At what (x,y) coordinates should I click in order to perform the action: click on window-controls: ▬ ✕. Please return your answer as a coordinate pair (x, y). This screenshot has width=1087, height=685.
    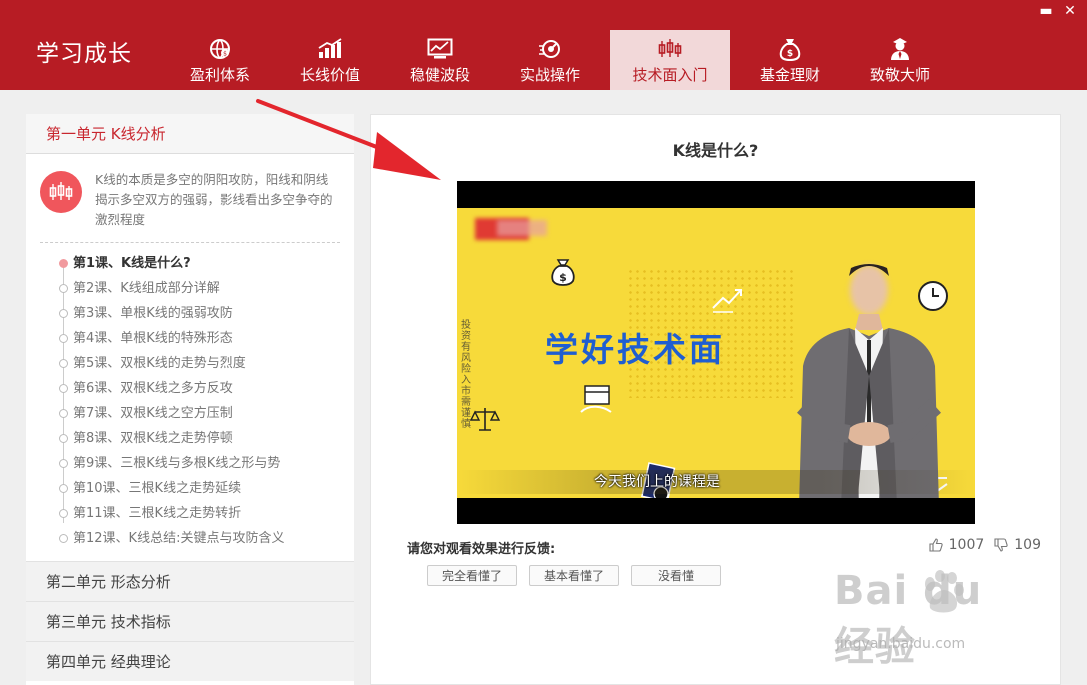
    Looking at the image, I should click on (1058, 11).